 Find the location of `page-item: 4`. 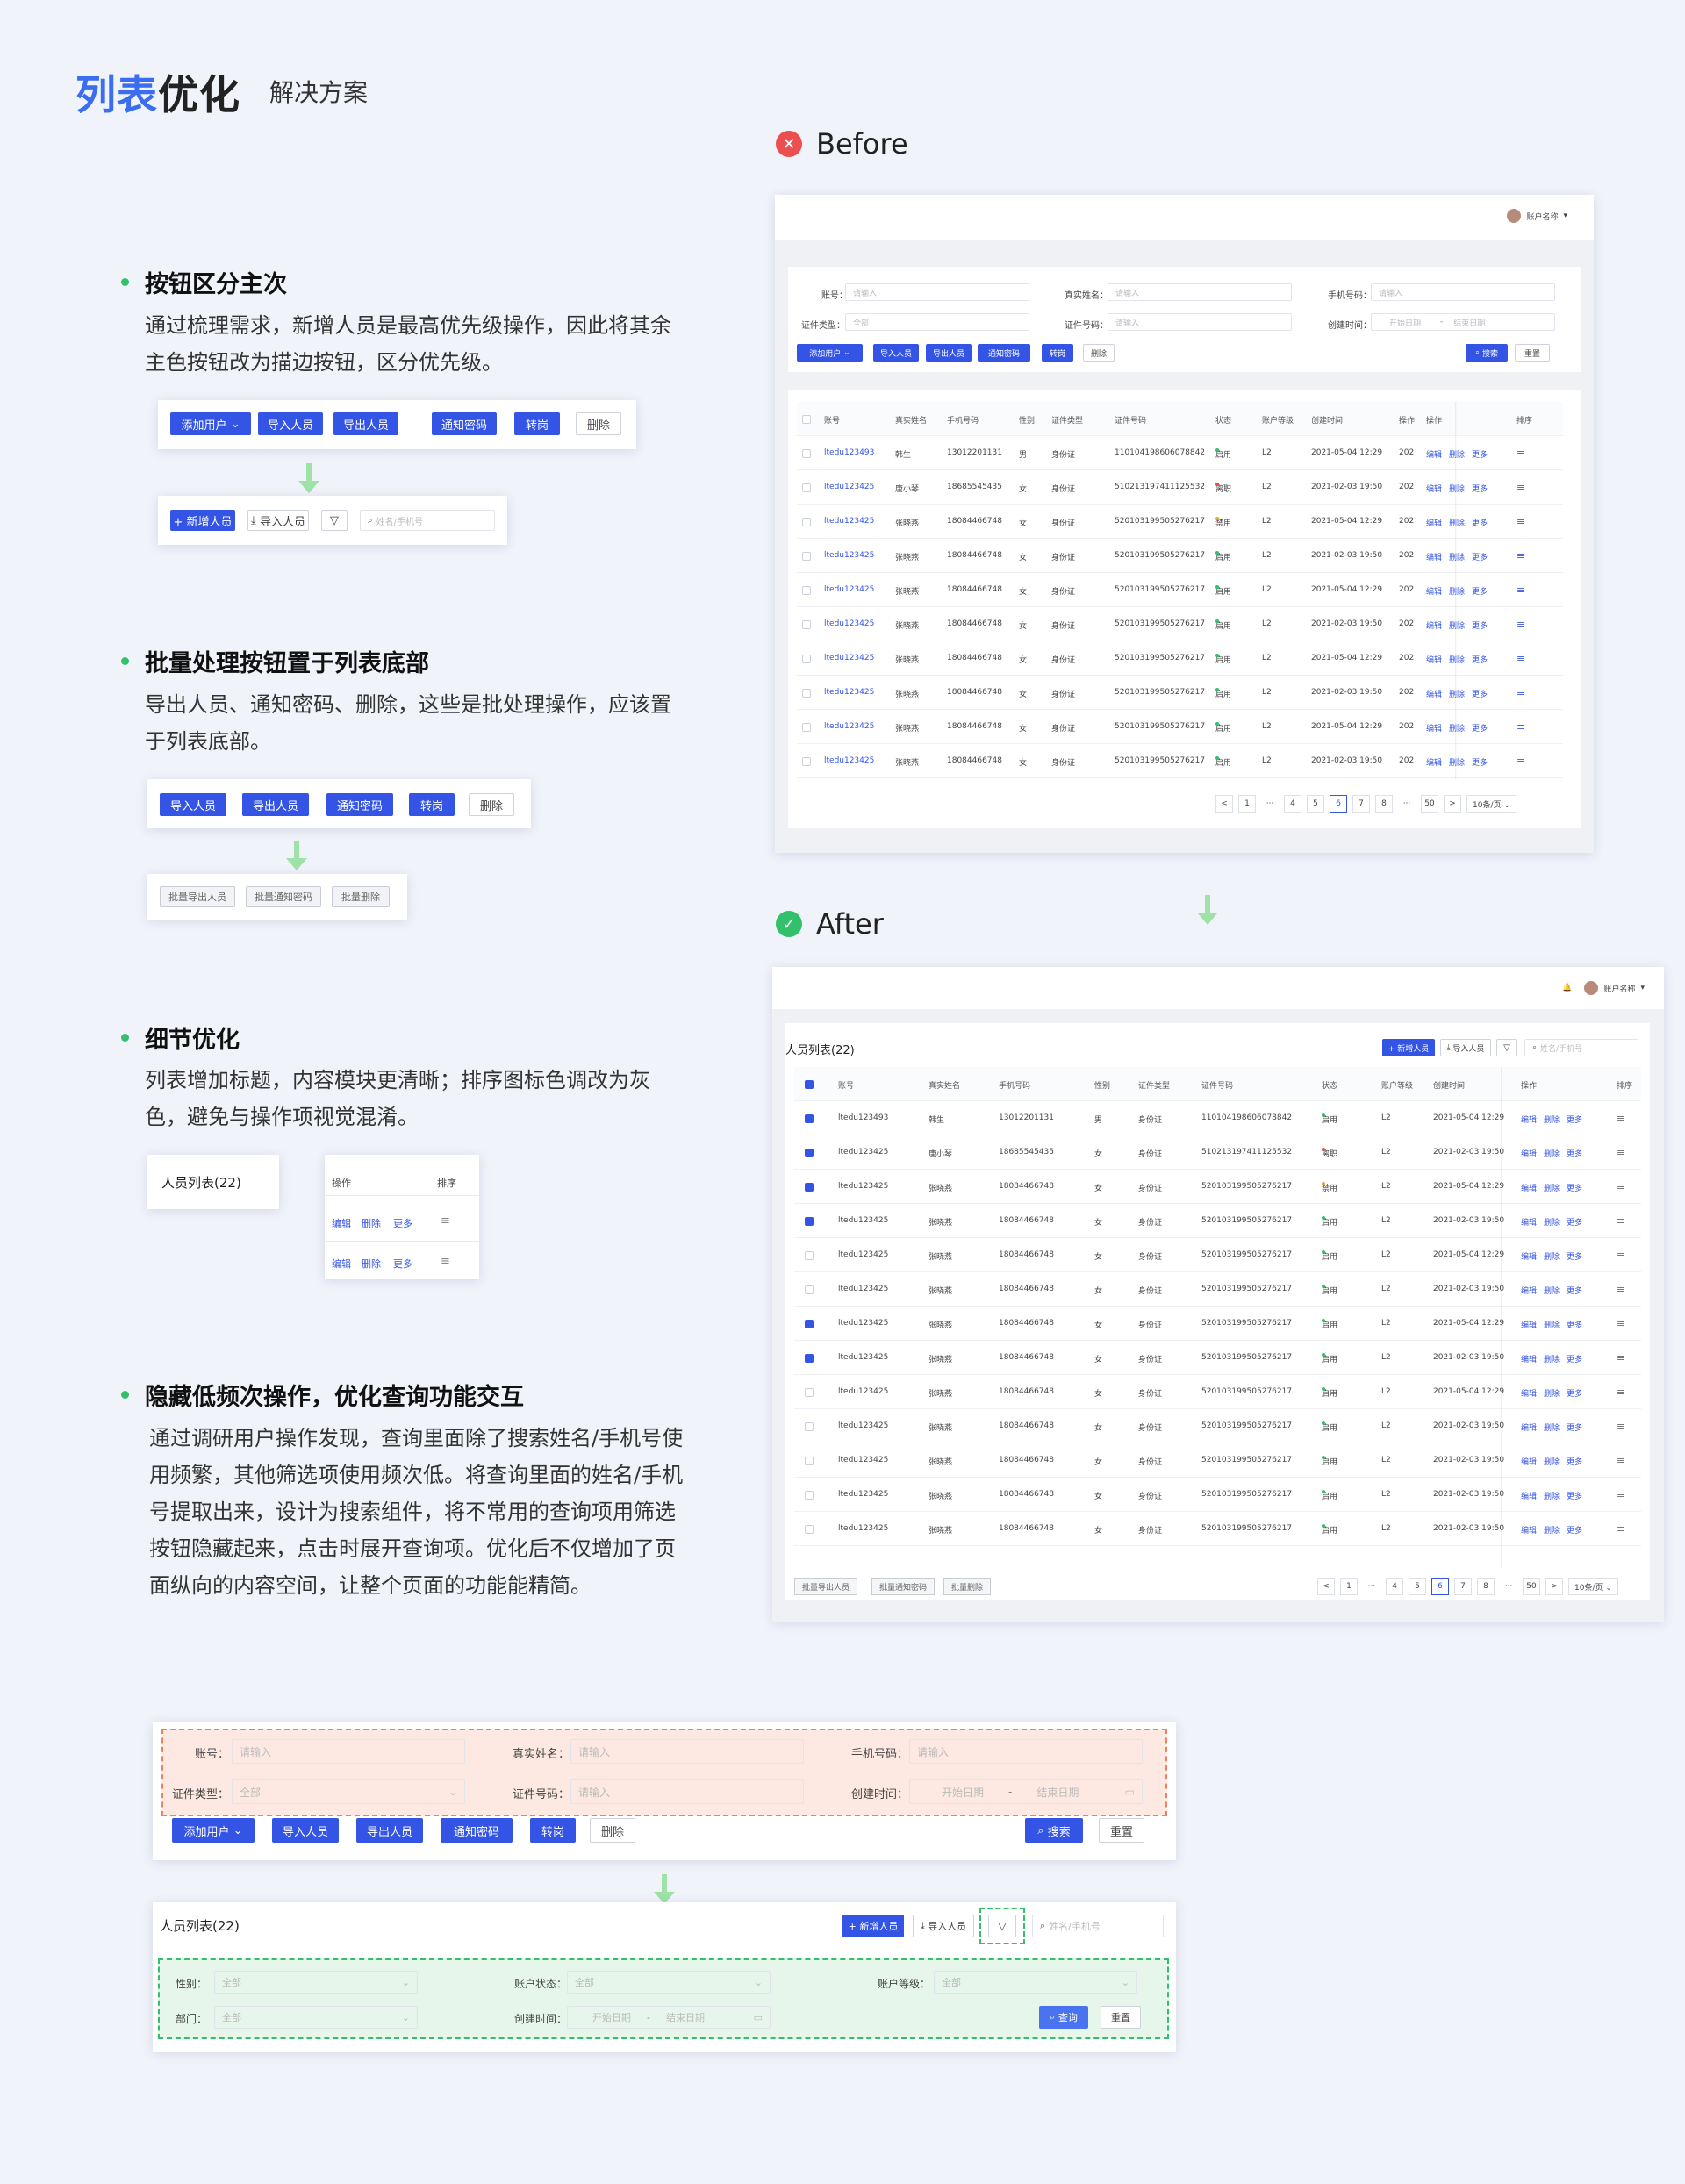

page-item: 4 is located at coordinates (1292, 804).